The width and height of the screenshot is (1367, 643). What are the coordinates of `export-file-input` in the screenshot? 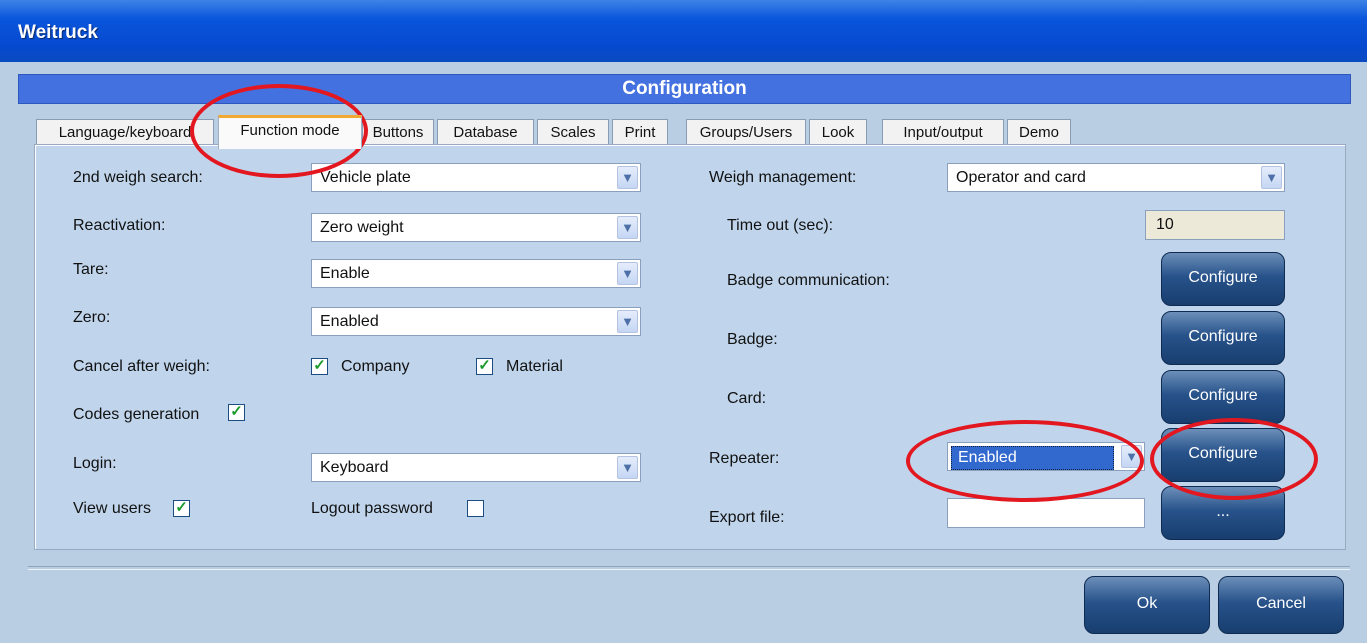 It's located at (1046, 513).